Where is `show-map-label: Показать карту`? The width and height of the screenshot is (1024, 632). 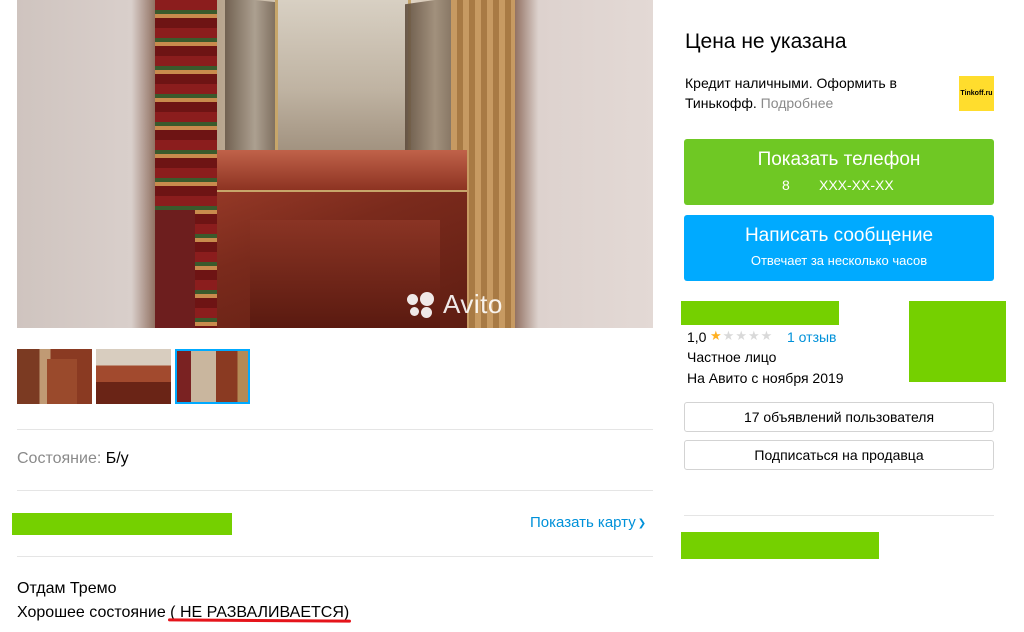
show-map-label: Показать карту is located at coordinates (583, 522).